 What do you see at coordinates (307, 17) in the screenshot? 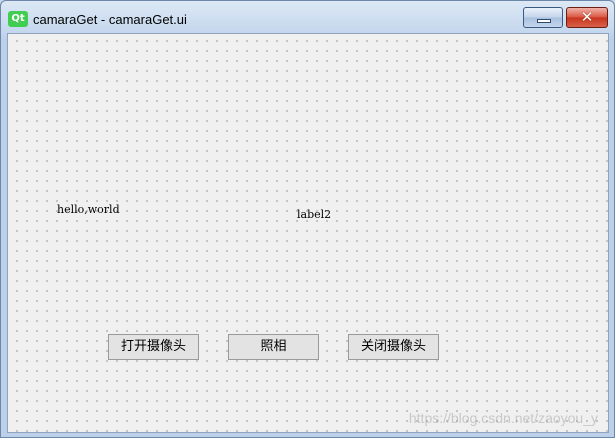
I see `title-bar: Qt camaraGet - camaraGet.ui ✕` at bounding box center [307, 17].